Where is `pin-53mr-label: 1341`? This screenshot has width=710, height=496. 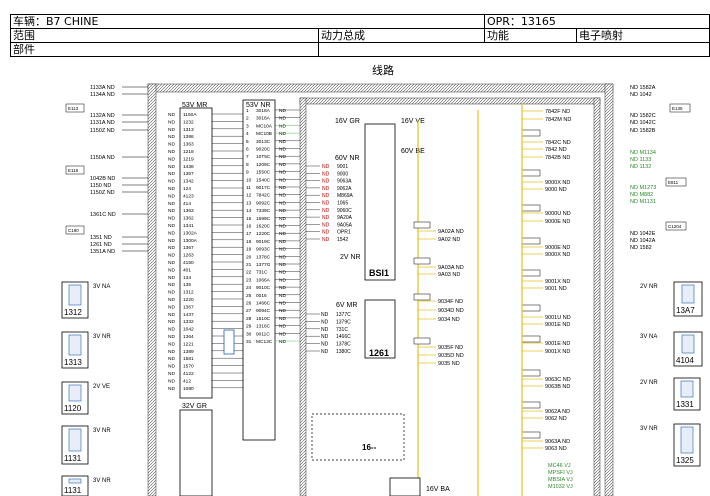
pin-53mr-label: 1341 is located at coordinates (188, 226).